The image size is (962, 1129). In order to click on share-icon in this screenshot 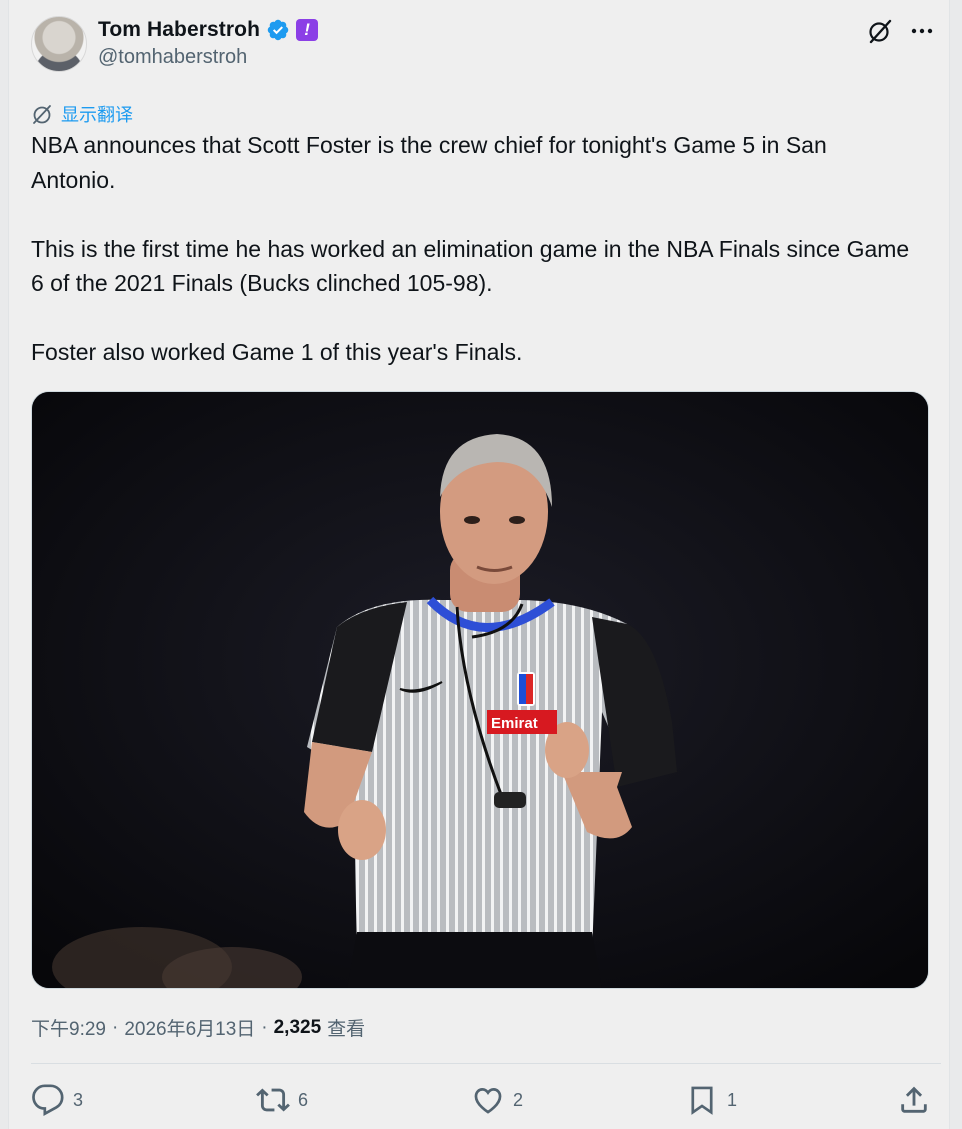, I will do `click(914, 1099)`.